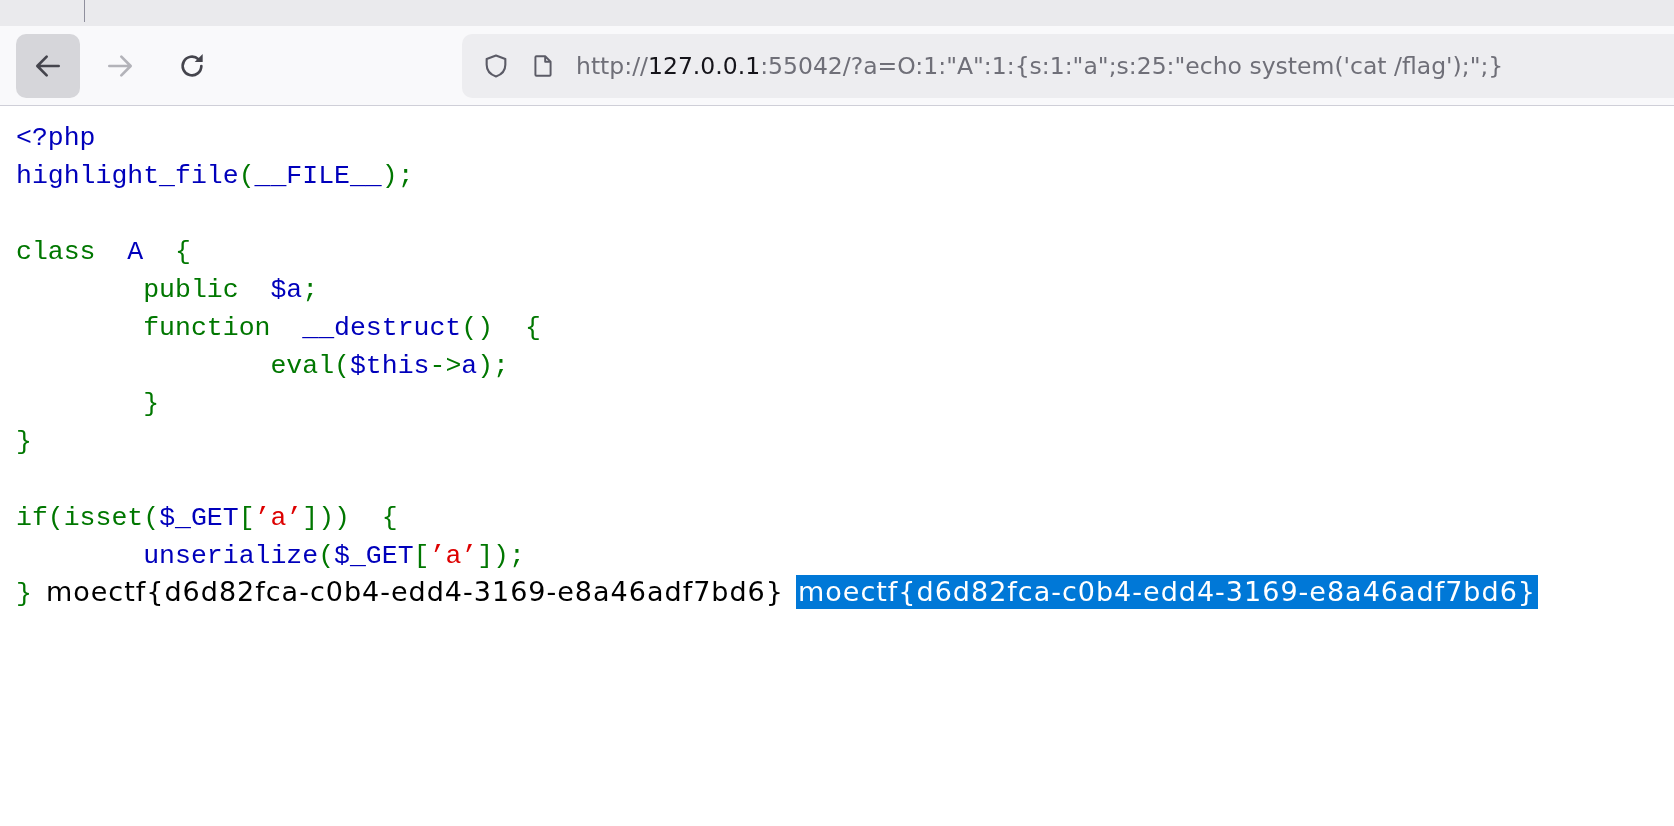 The height and width of the screenshot is (826, 1674). I want to click on code-line: <?php, so click(56, 138).